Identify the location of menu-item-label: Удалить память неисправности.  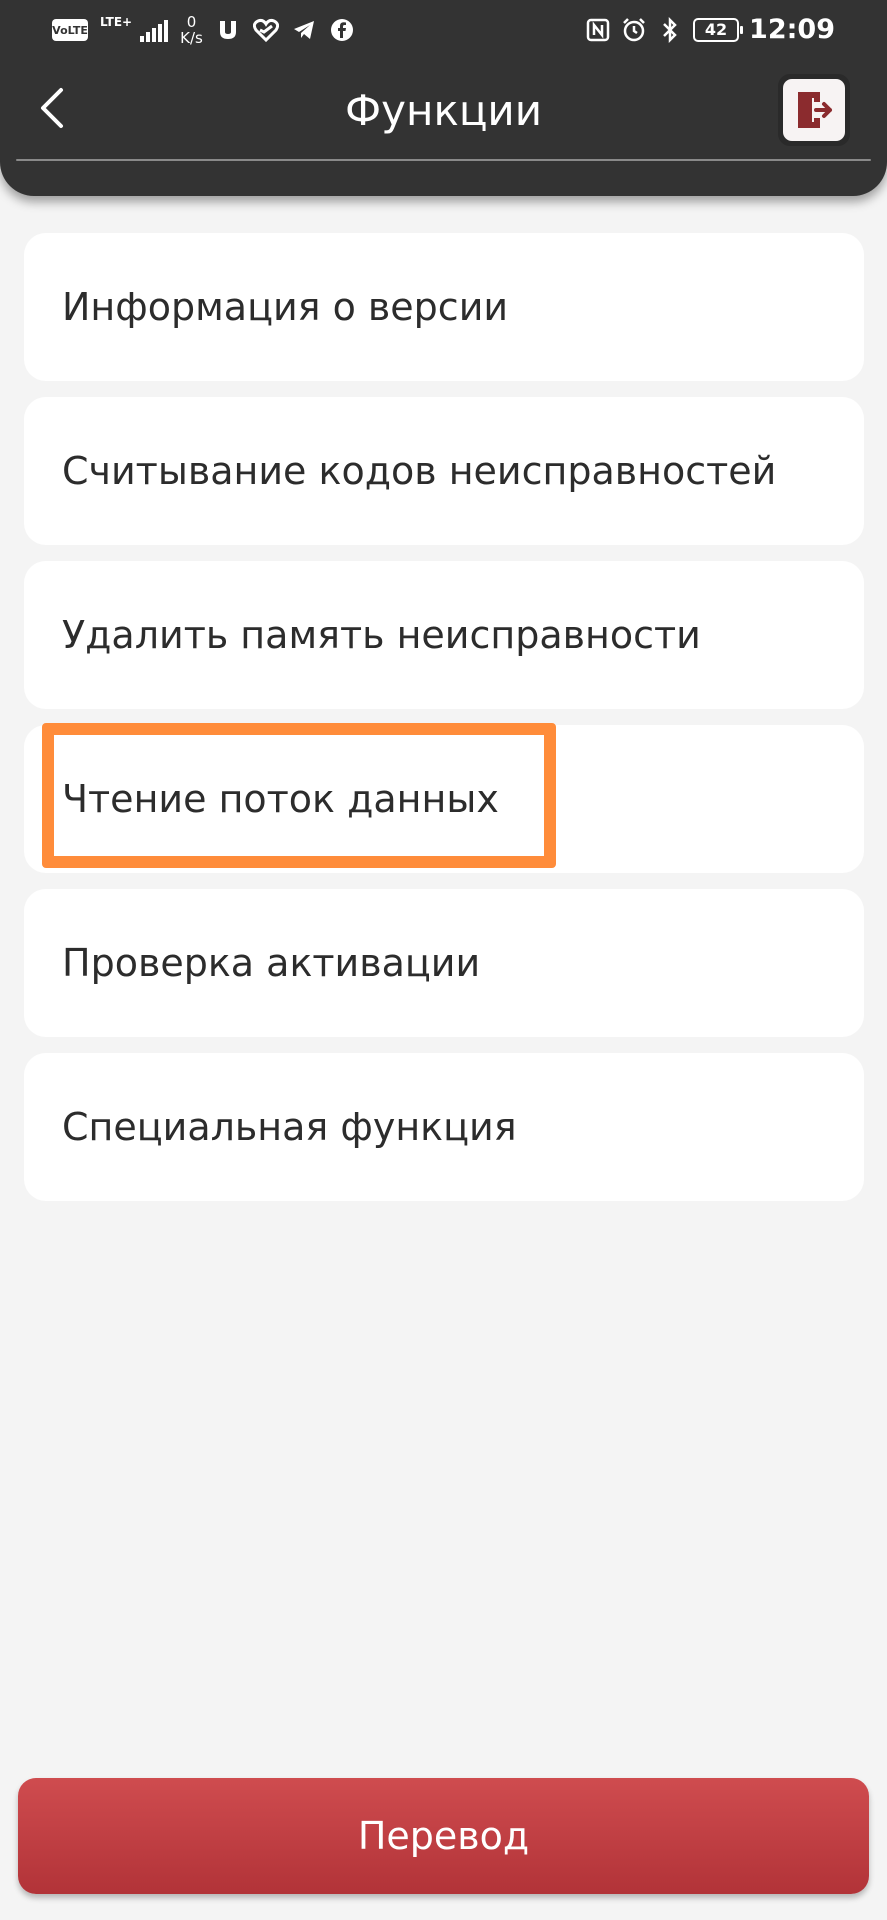
(381, 635).